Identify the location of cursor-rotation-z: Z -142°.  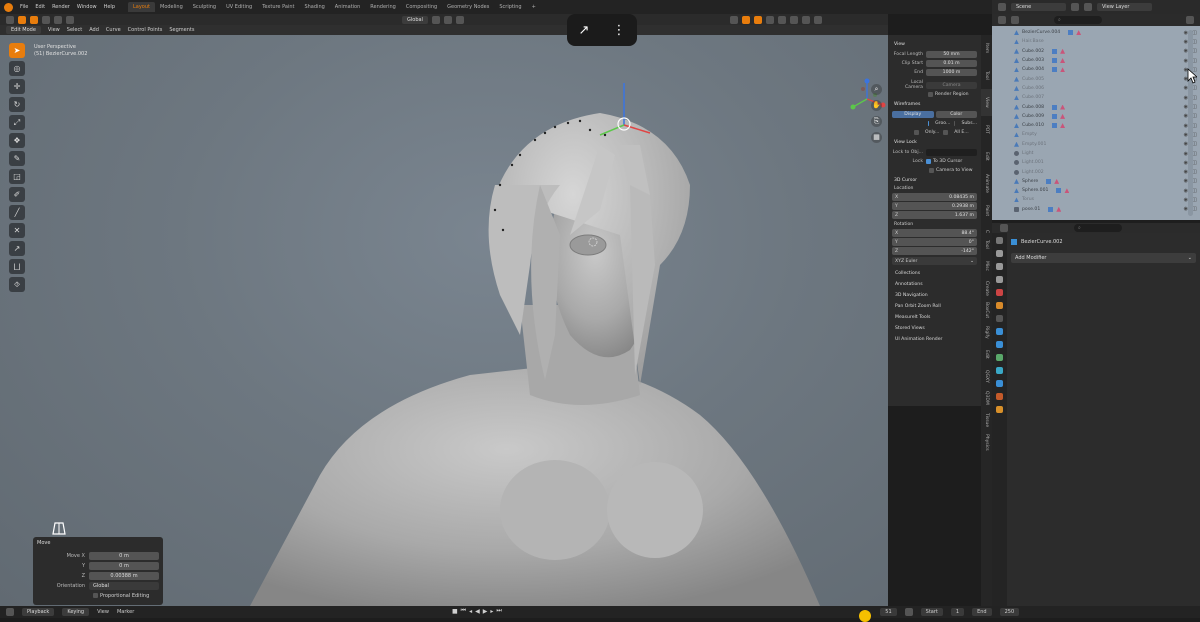
(934, 251).